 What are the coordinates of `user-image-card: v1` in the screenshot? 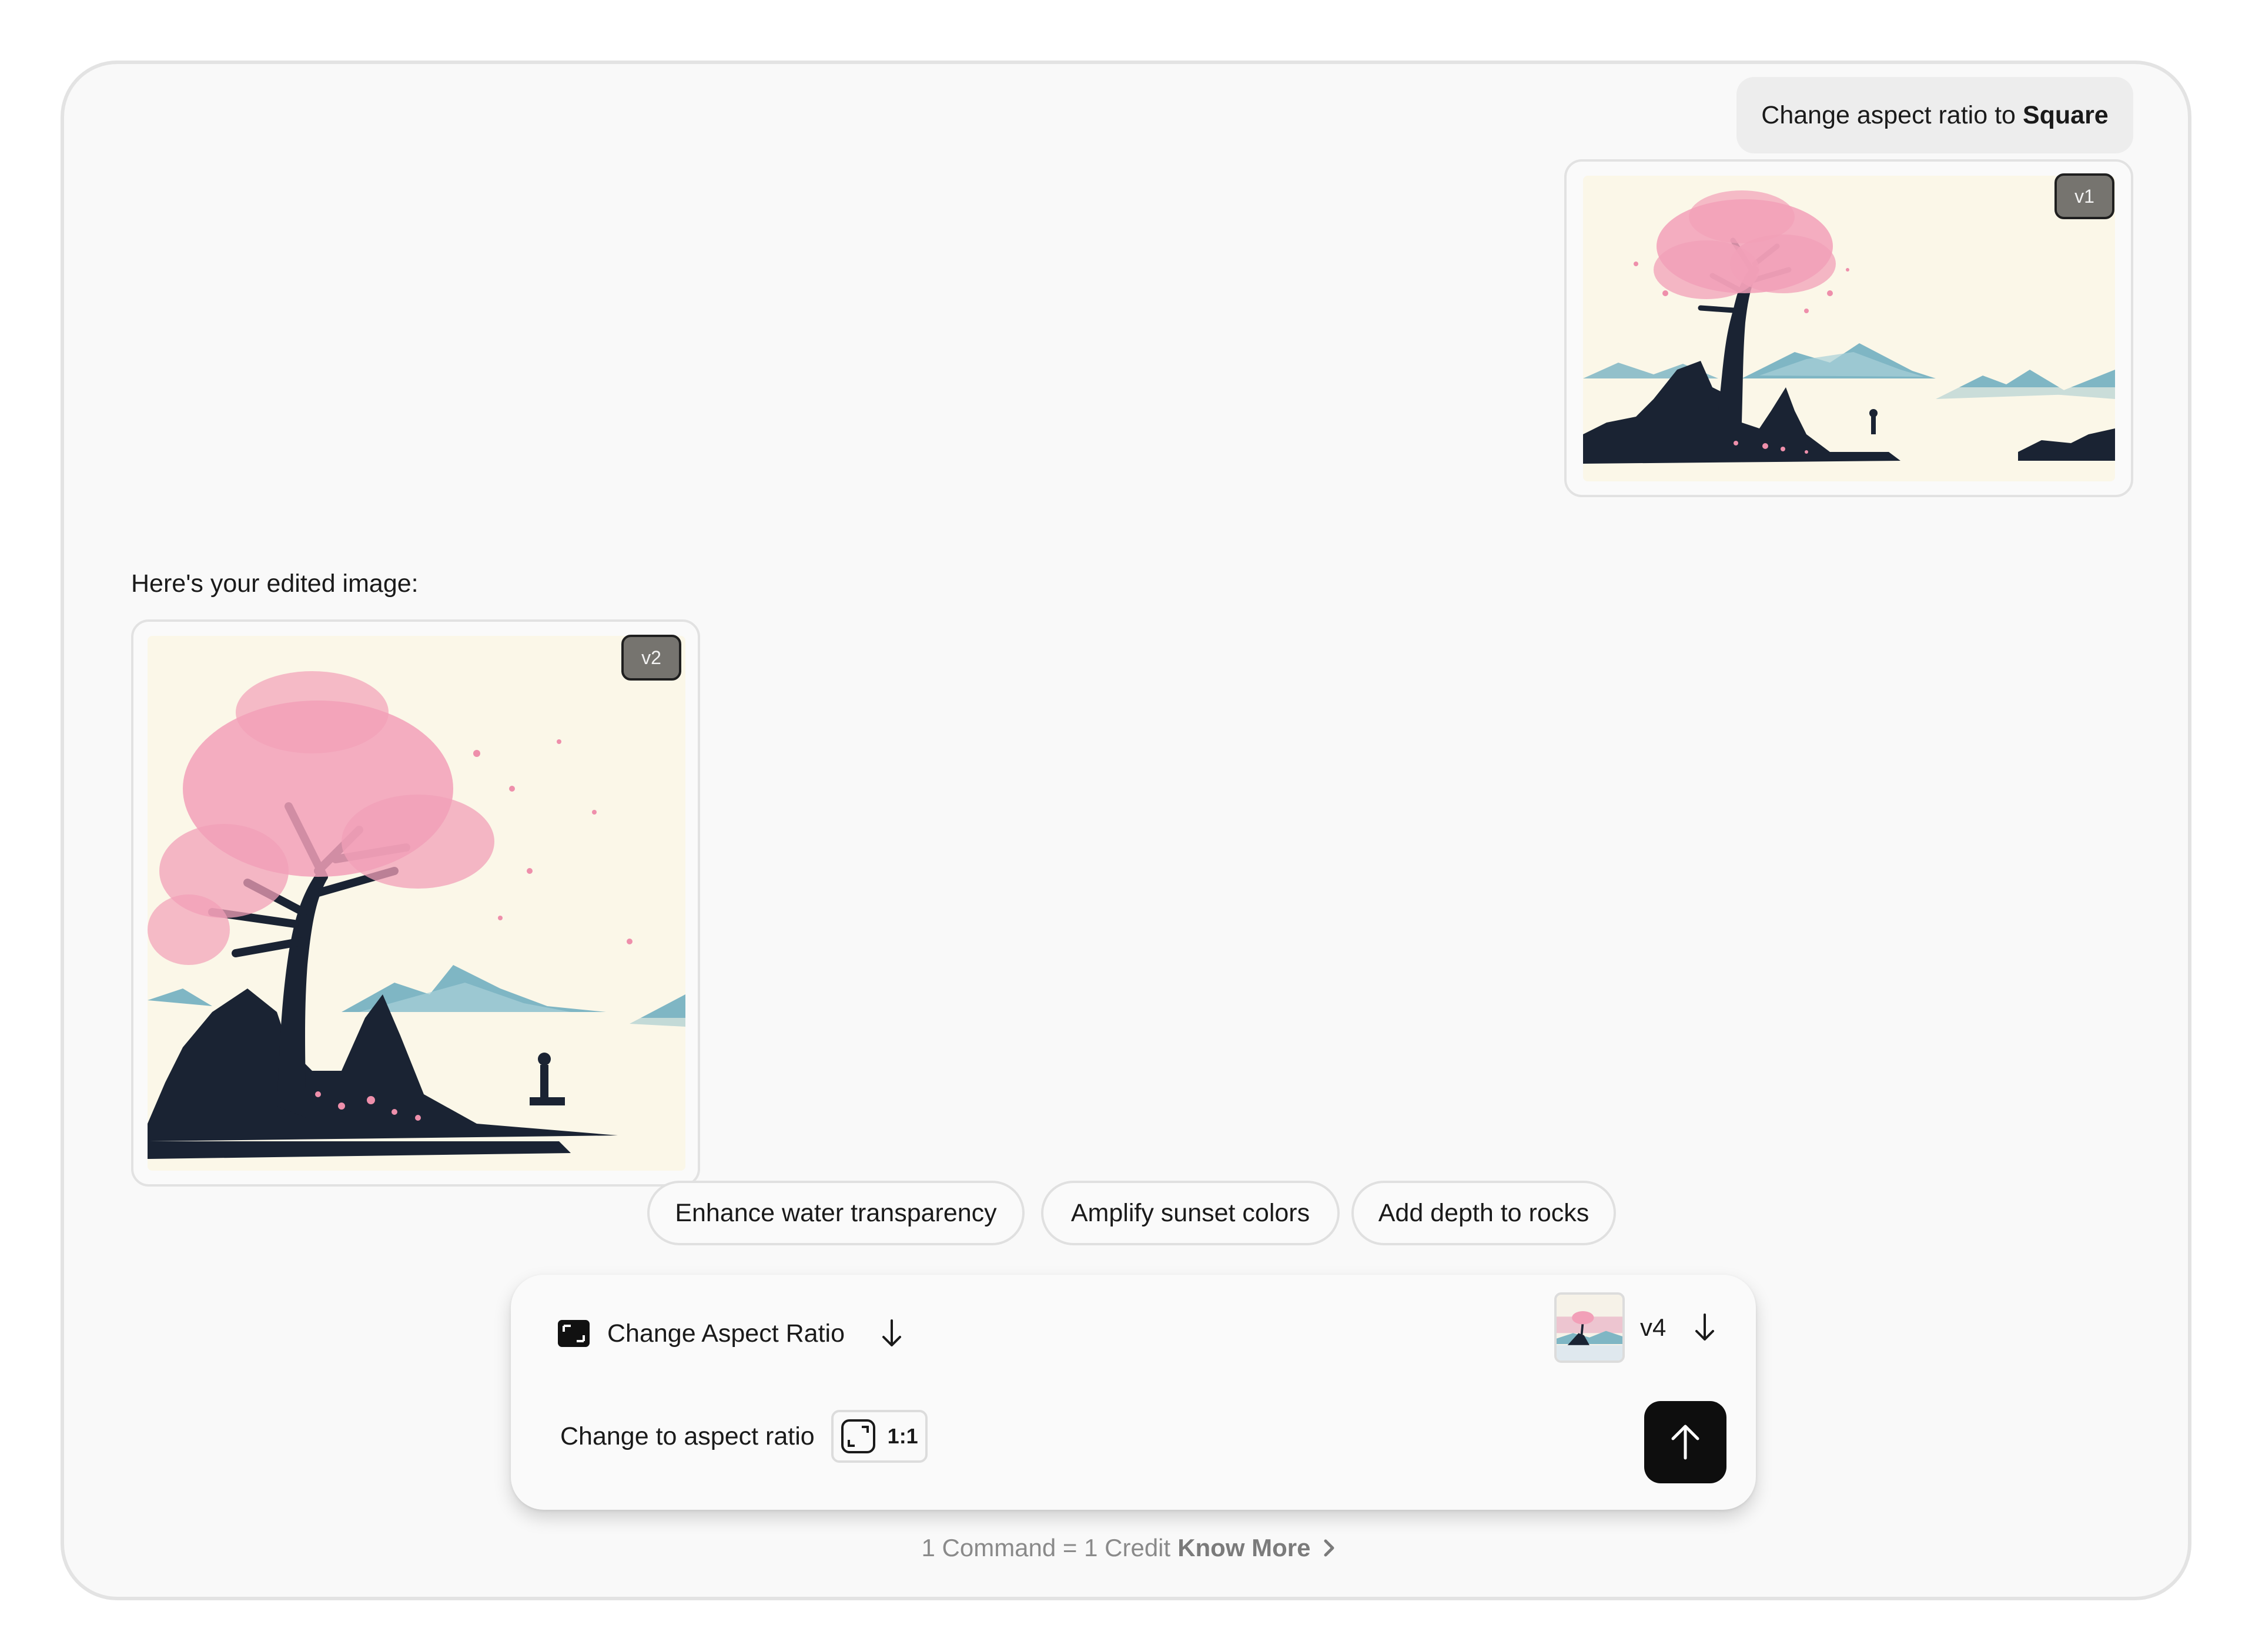 It's located at (1848, 328).